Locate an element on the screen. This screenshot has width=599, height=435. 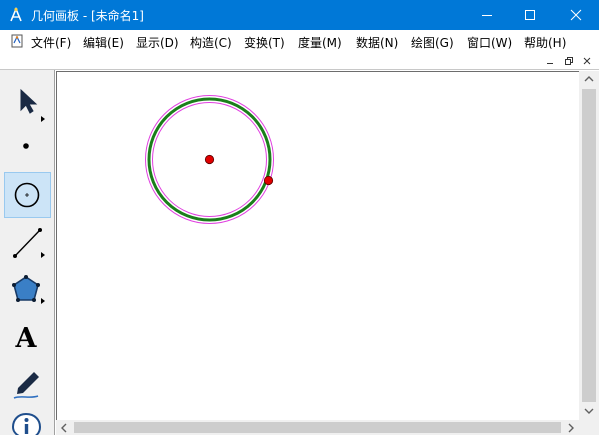
menu-window: 窗口(W) is located at coordinates (489, 42).